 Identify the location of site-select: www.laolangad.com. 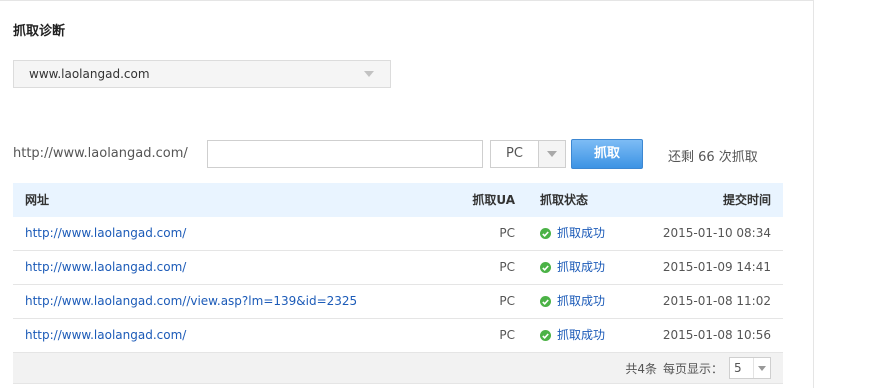
(202, 74).